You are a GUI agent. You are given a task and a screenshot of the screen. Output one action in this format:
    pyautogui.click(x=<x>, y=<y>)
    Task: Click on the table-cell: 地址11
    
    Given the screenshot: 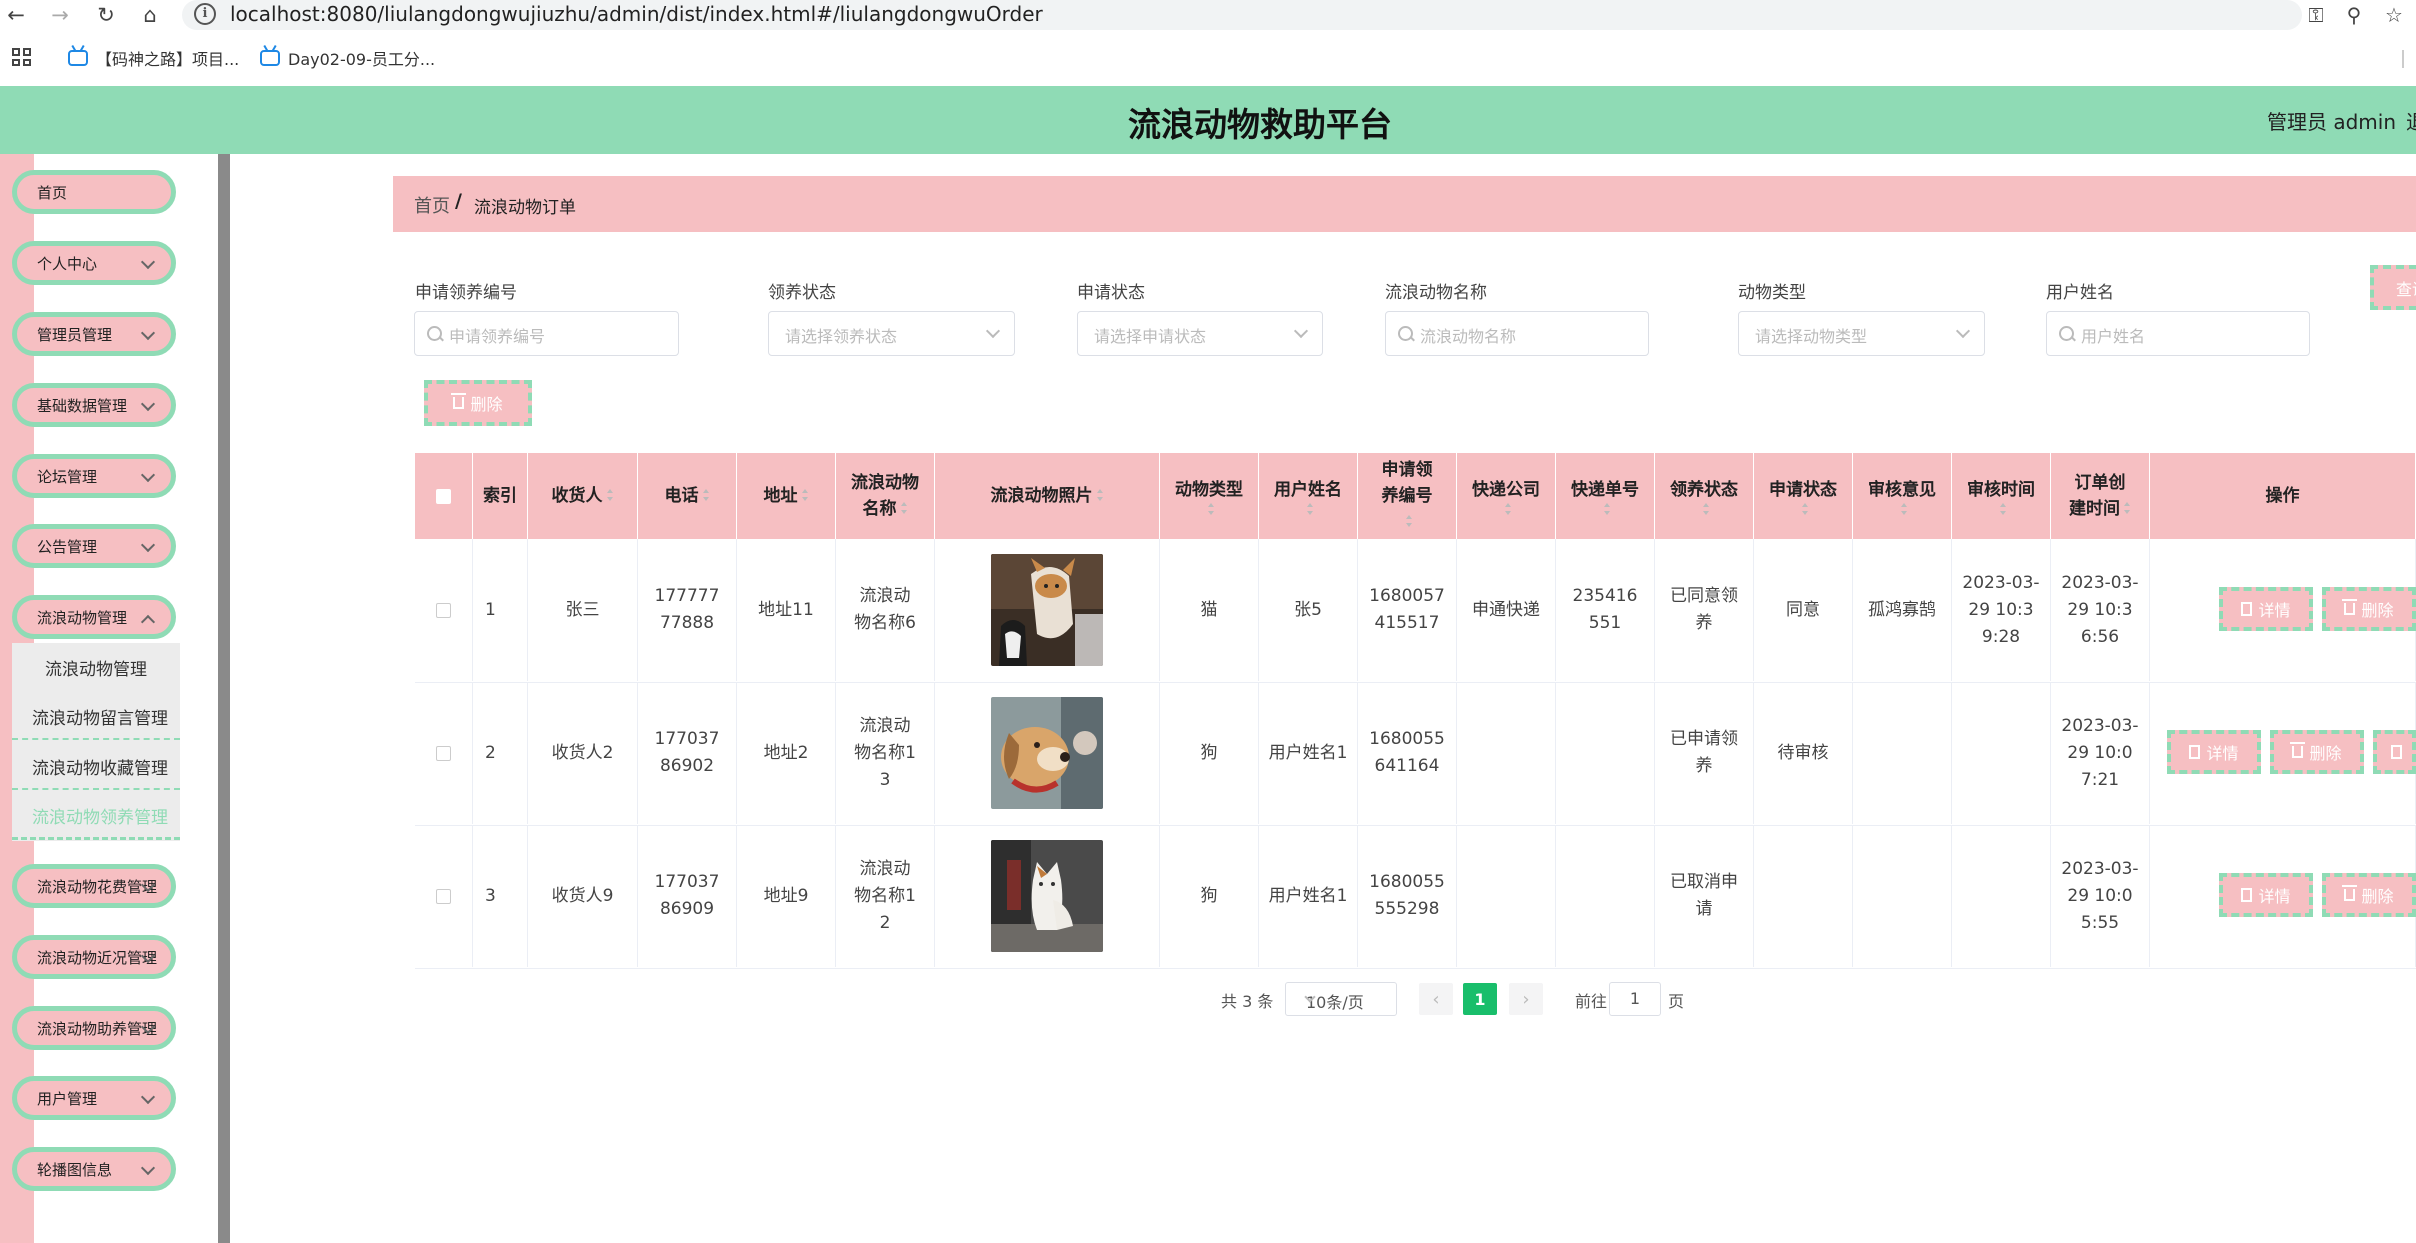 What is the action you would take?
    pyautogui.click(x=786, y=610)
    